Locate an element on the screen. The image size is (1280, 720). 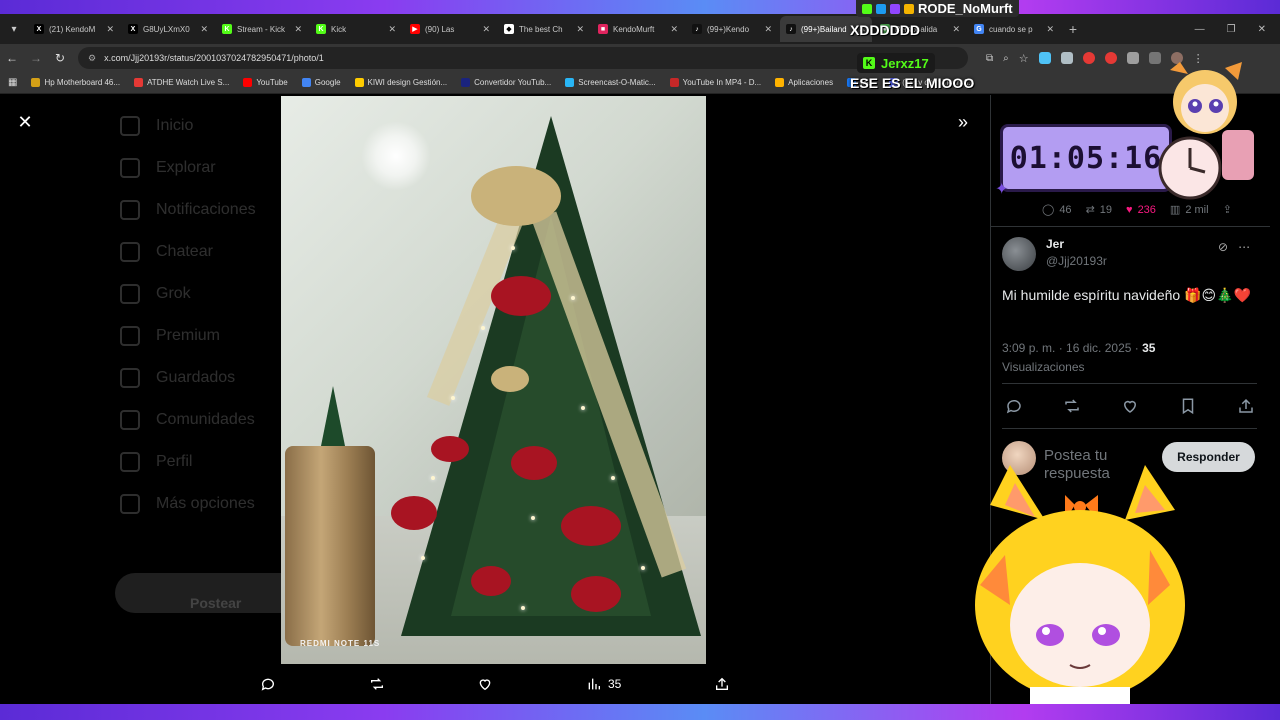
browser-tab: ■ KendoMurft ✕ is located at coordinates (638, 29).